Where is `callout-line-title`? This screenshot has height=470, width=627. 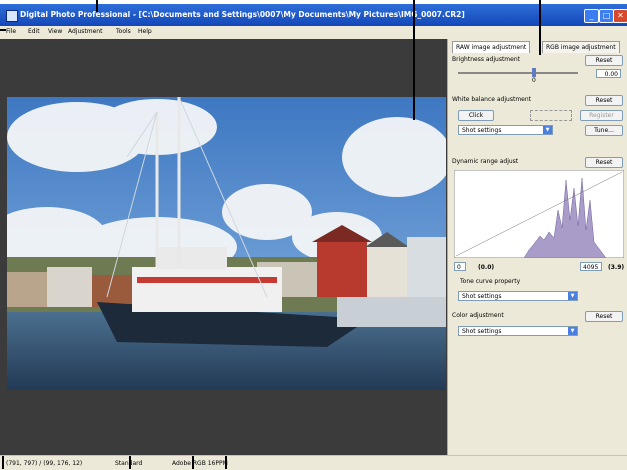
callout-line-title is located at coordinates (97, 6).